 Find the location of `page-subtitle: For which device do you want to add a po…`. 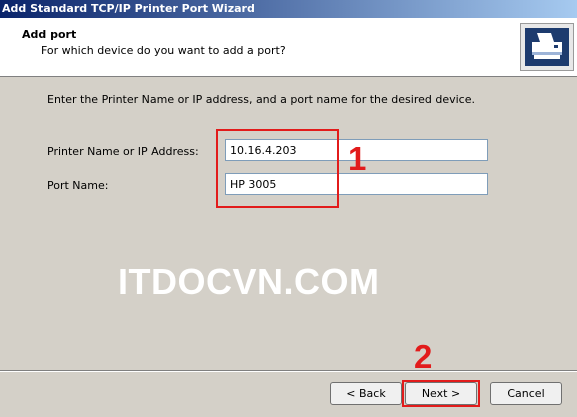

page-subtitle: For which device do you want to add a po… is located at coordinates (163, 50).